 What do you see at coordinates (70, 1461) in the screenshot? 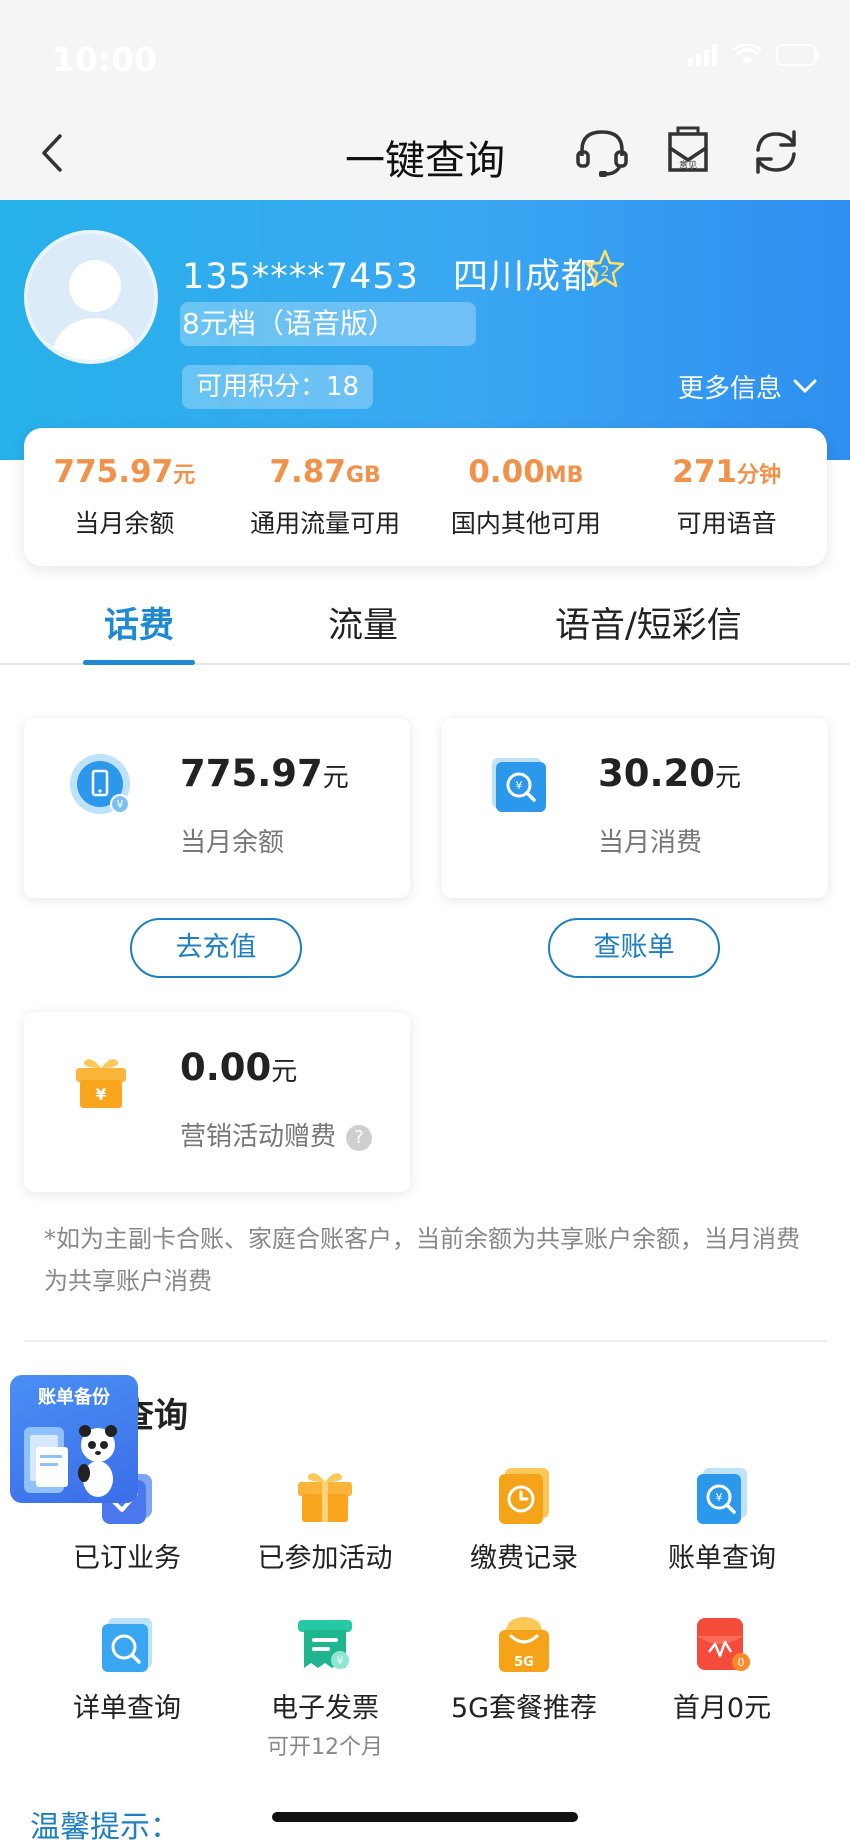
I see `panda-mascot-icon` at bounding box center [70, 1461].